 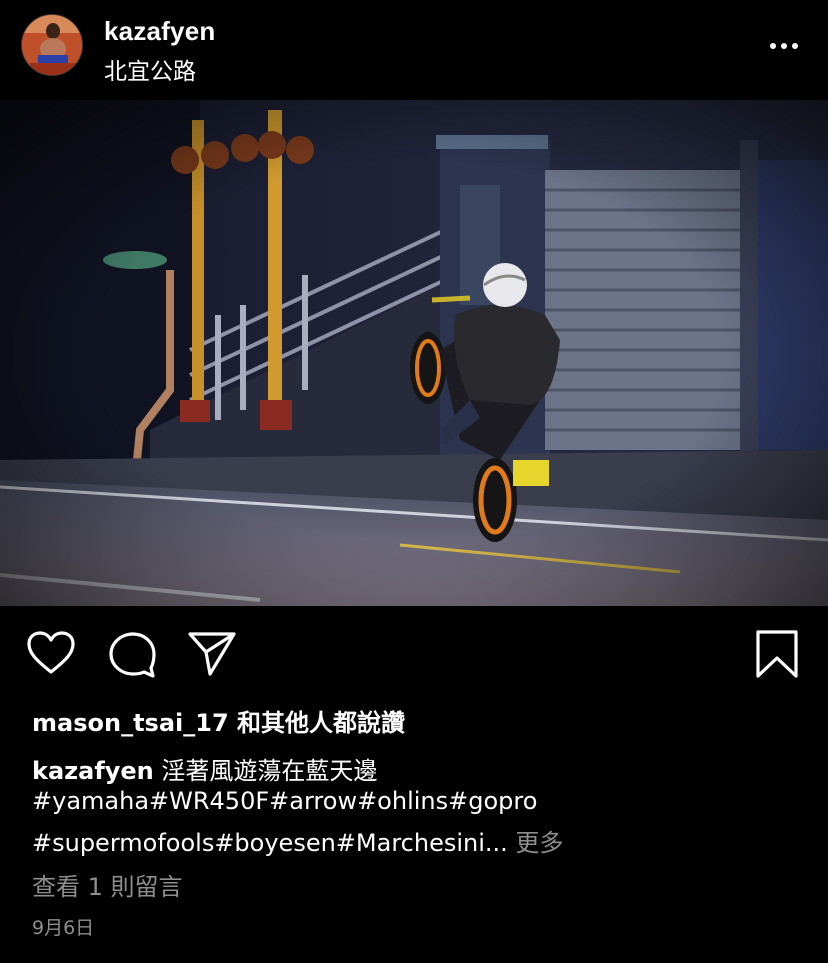 What do you see at coordinates (284, 801) in the screenshot?
I see `caption-hashtags-line-1: #yamaha#WR450F#arrow#ohlins#gopro` at bounding box center [284, 801].